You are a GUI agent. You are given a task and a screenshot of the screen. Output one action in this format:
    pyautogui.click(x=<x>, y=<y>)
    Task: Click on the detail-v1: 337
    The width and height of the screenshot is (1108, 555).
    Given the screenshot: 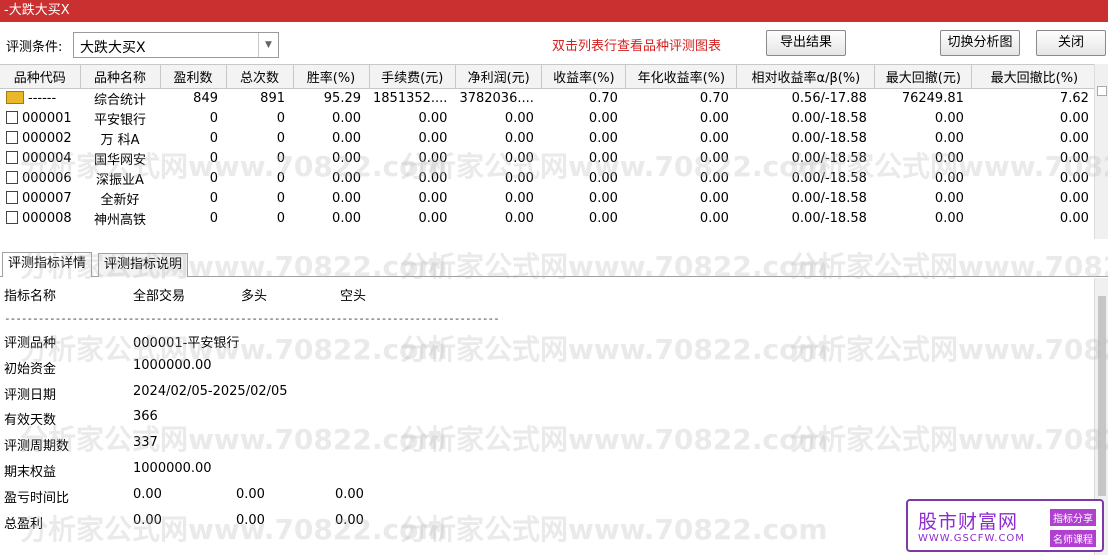 What is the action you would take?
    pyautogui.click(x=145, y=443)
    